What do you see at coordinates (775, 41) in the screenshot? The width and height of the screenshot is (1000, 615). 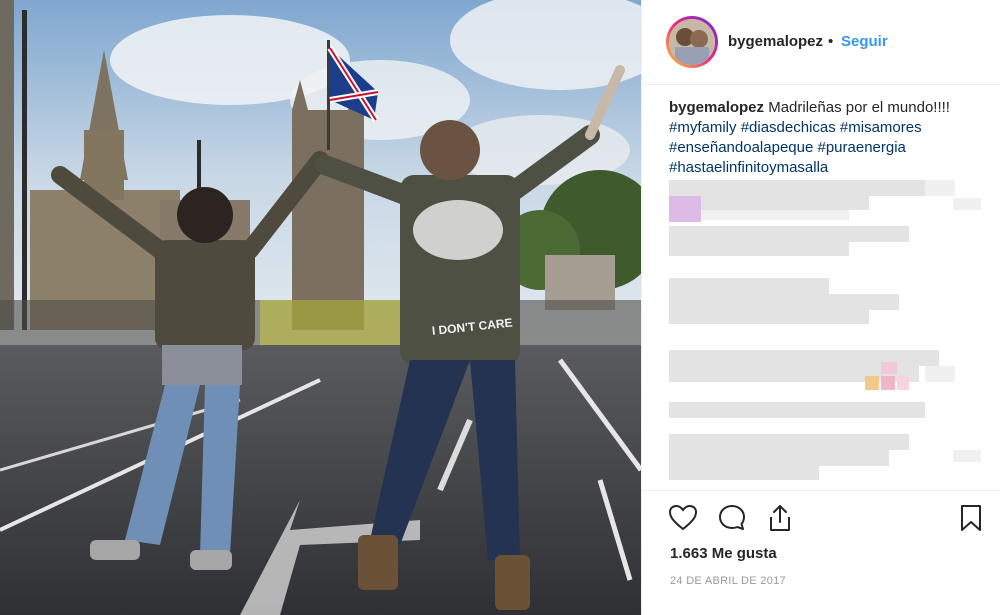 I see `username-link: bygemalopez` at bounding box center [775, 41].